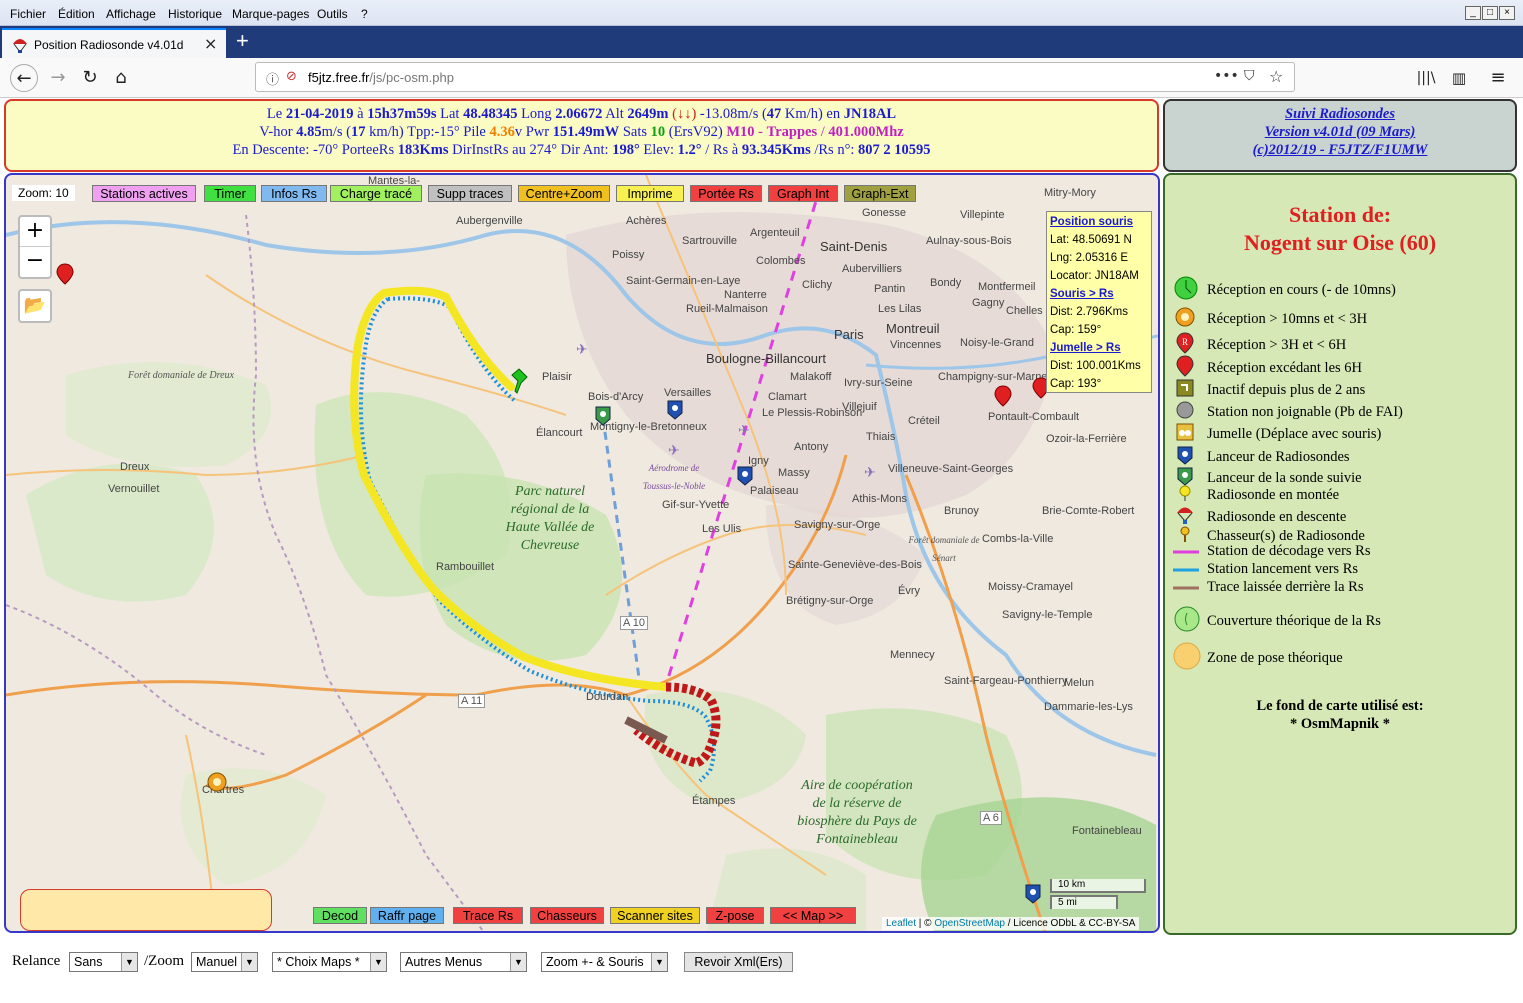  What do you see at coordinates (655, 915) in the screenshot?
I see `bottom-button-4: Scanner sites` at bounding box center [655, 915].